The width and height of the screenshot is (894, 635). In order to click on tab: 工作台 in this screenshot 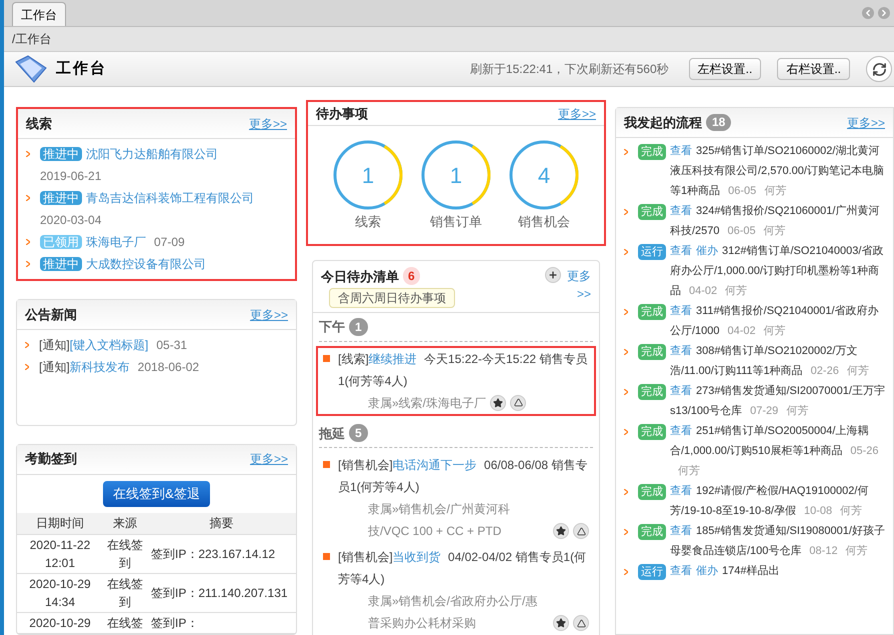, I will do `click(39, 14)`.